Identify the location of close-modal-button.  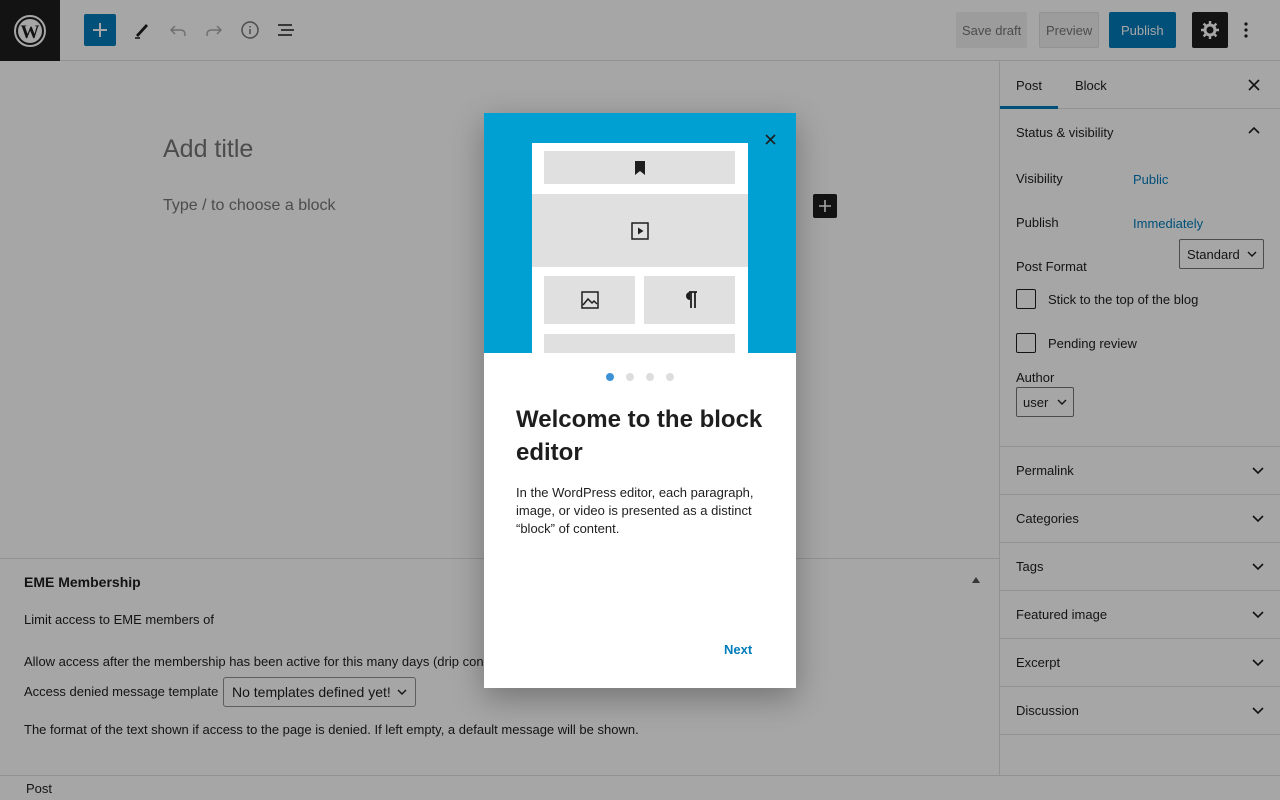
(770, 139).